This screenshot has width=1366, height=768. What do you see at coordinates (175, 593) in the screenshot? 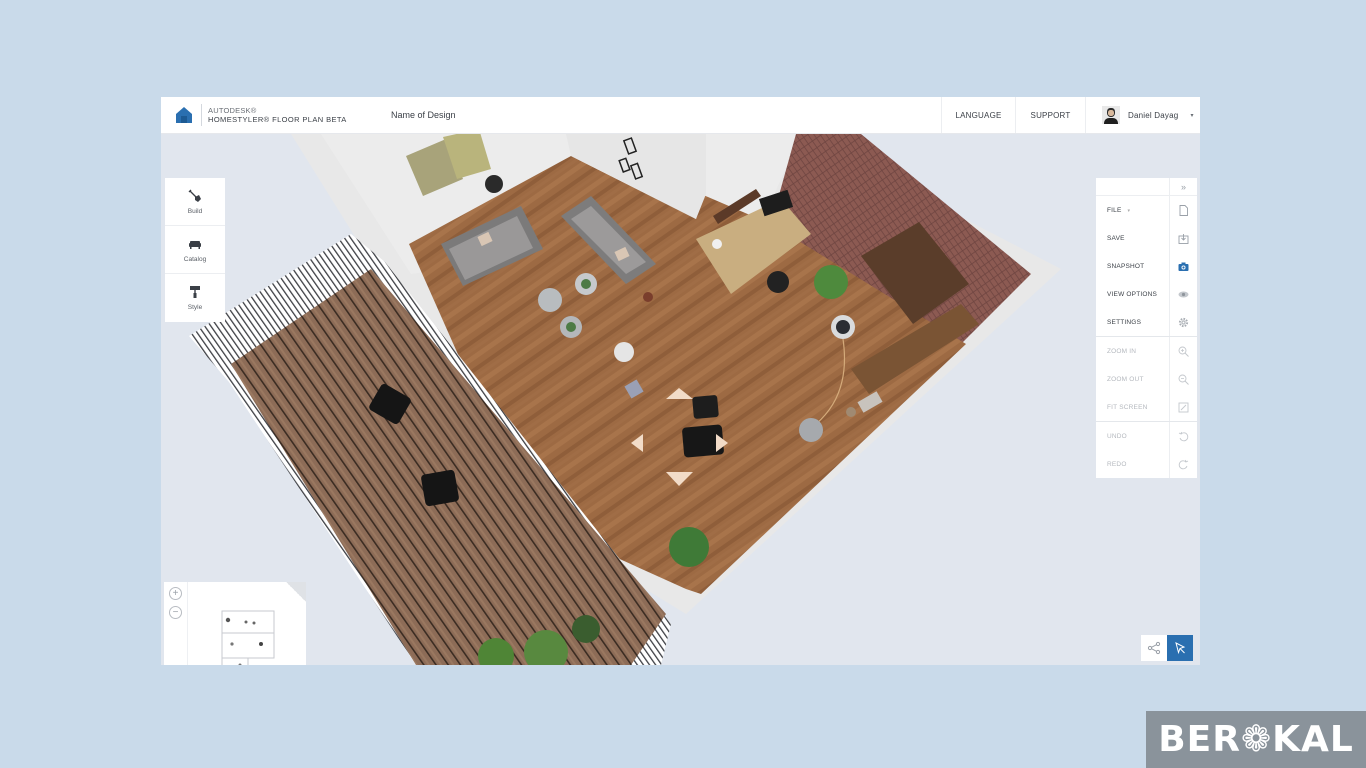
I see `minimap-zoom-in-button: +` at bounding box center [175, 593].